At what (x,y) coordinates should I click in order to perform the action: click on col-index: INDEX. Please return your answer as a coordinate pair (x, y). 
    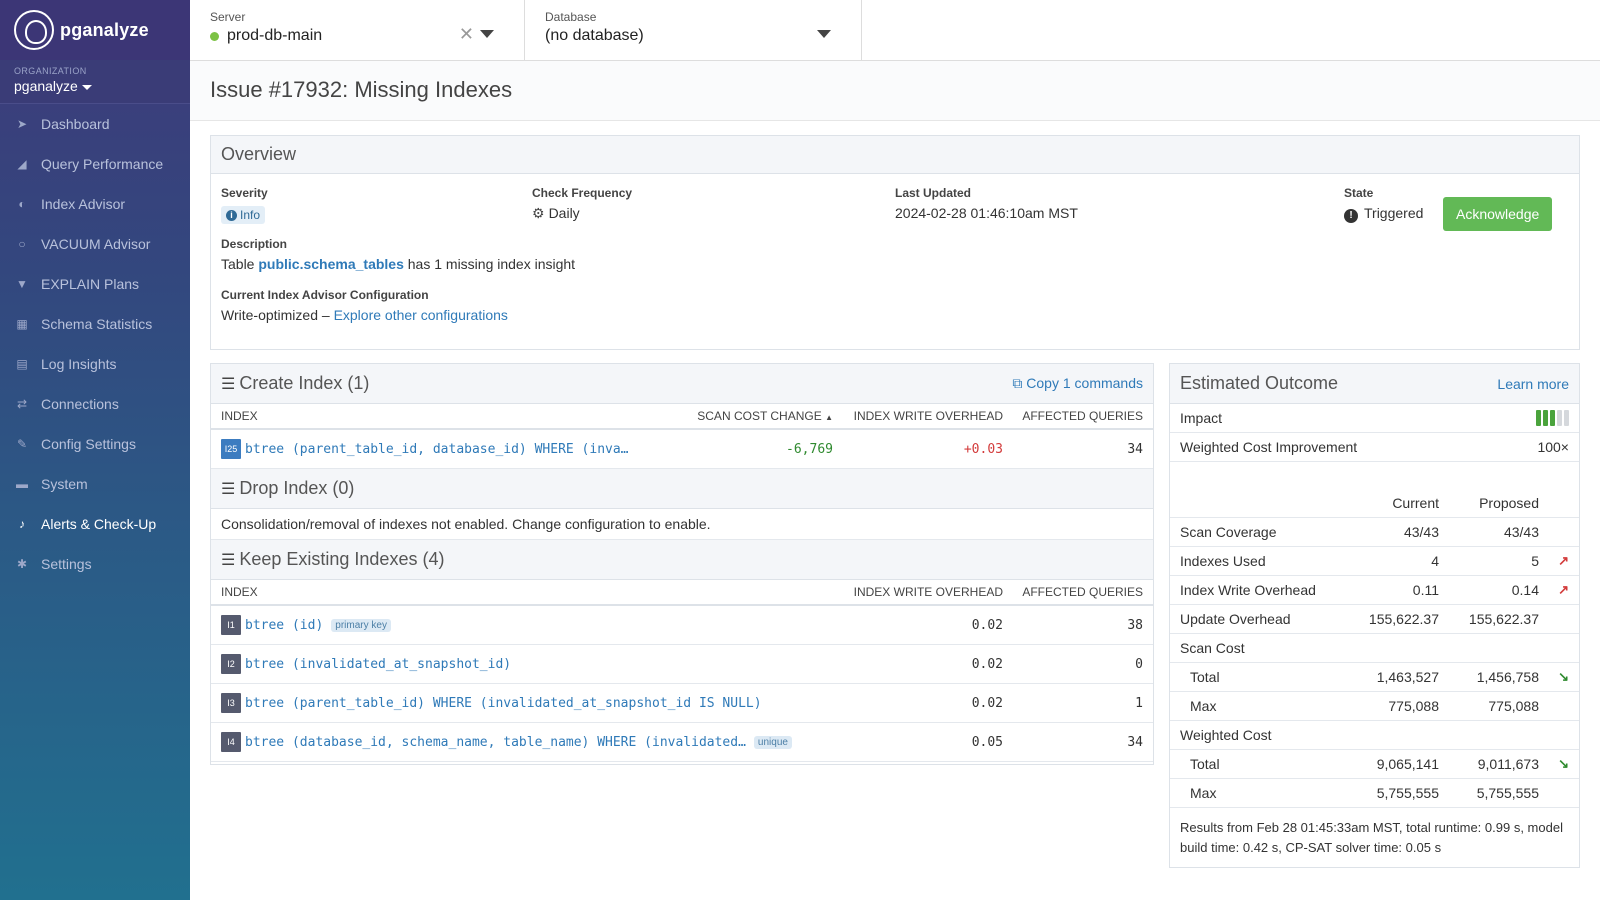
    Looking at the image, I should click on (239, 416).